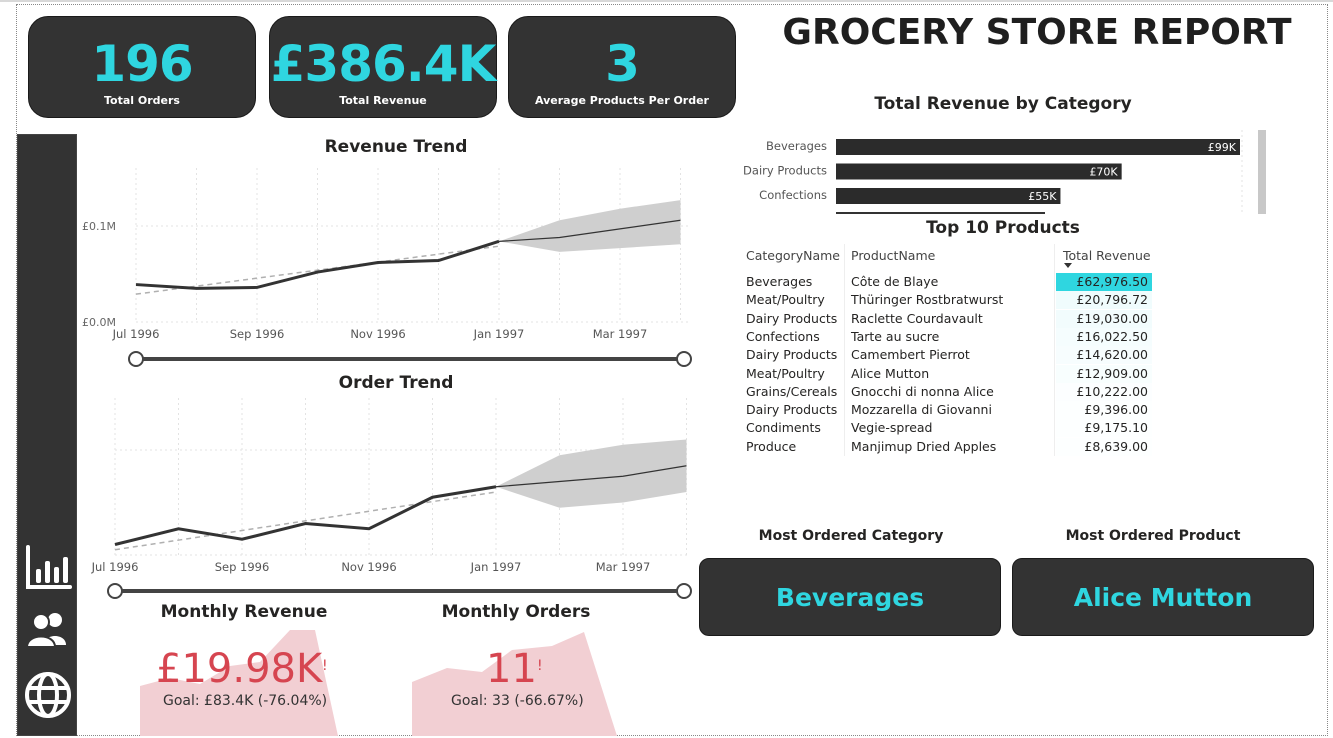 The image size is (1333, 738). What do you see at coordinates (954, 282) in the screenshot?
I see `table-row: Beverages Côte de Blaye £62,976.50` at bounding box center [954, 282].